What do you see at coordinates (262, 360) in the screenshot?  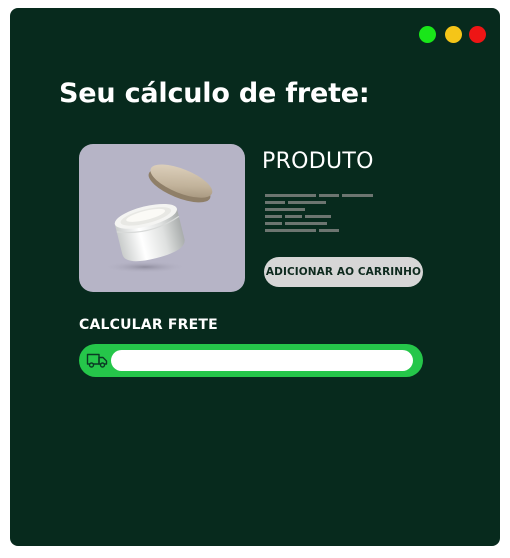 I see `zip-code-input` at bounding box center [262, 360].